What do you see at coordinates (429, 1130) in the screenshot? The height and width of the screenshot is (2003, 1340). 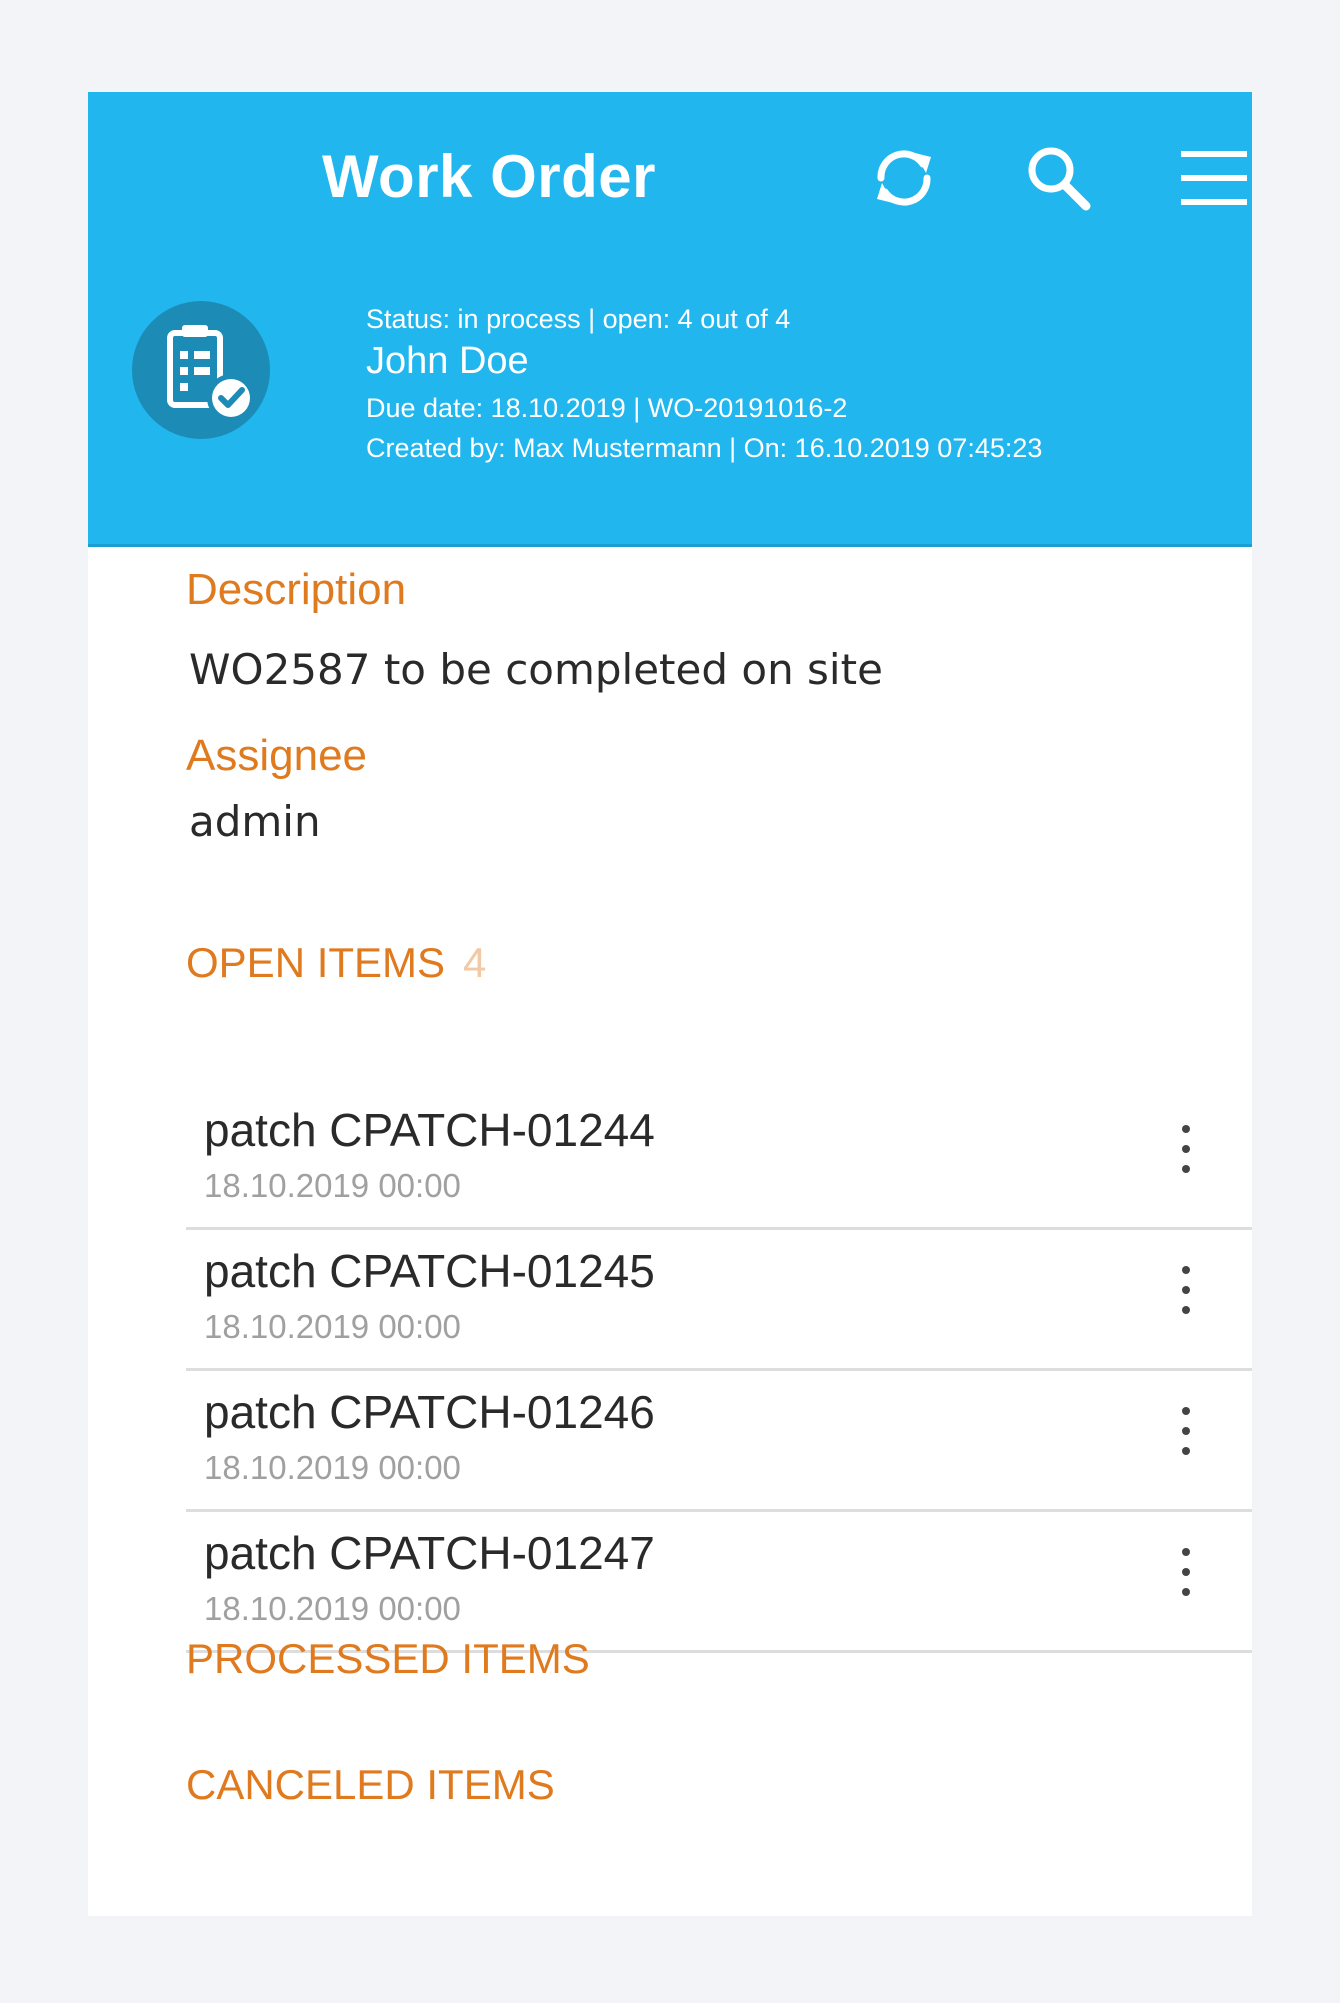 I see `item-title: patch CPATCH-01244` at bounding box center [429, 1130].